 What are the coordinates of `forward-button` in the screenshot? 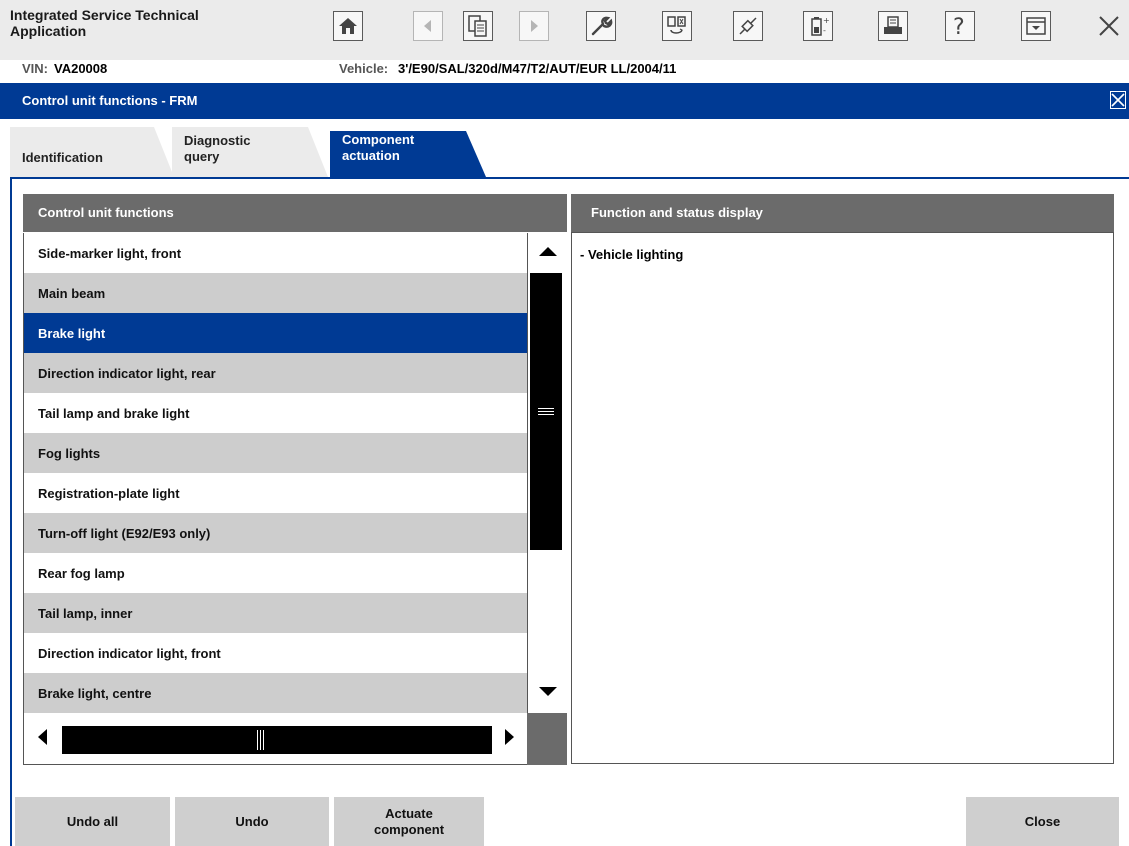 It's located at (534, 26).